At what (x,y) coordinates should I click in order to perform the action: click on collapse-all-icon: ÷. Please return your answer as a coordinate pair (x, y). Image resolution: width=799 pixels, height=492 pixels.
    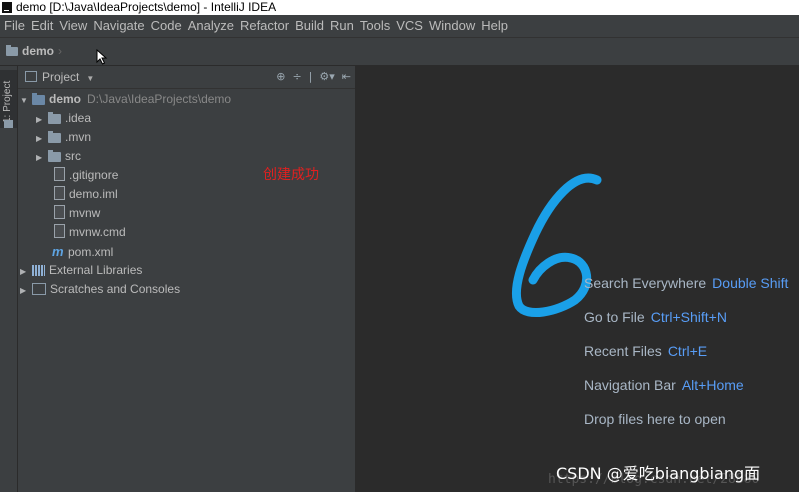
    Looking at the image, I should click on (296, 76).